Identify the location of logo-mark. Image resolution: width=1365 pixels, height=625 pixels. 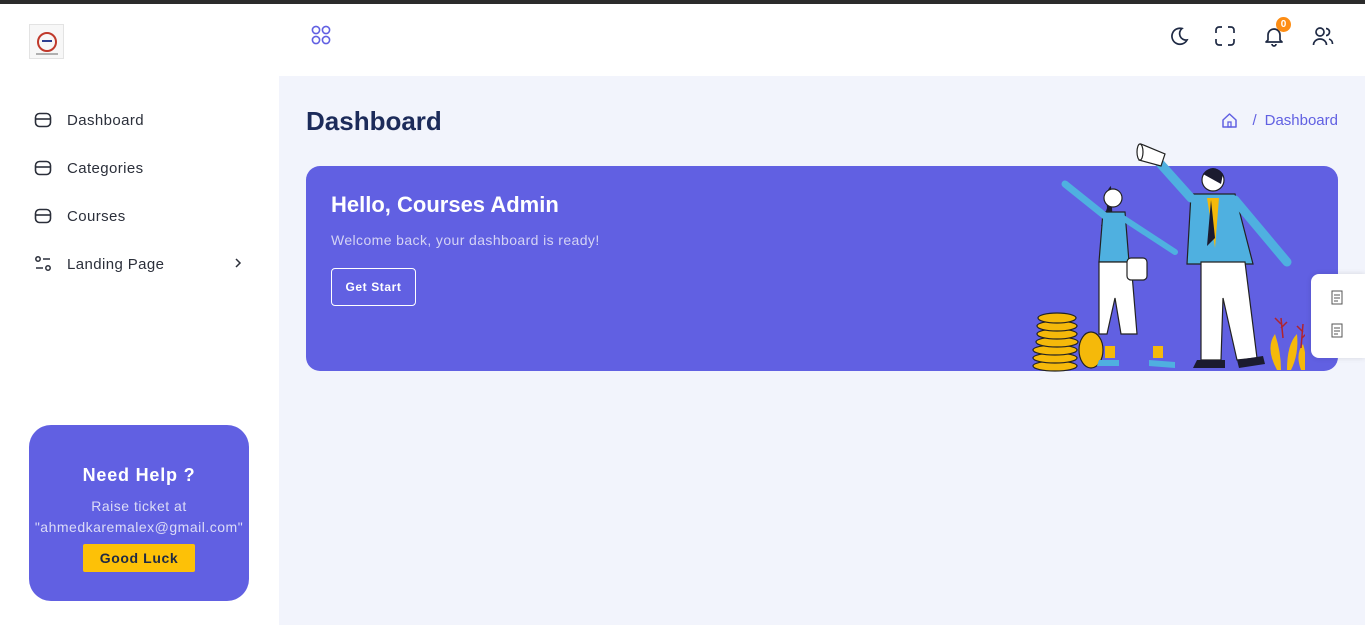
(46, 41).